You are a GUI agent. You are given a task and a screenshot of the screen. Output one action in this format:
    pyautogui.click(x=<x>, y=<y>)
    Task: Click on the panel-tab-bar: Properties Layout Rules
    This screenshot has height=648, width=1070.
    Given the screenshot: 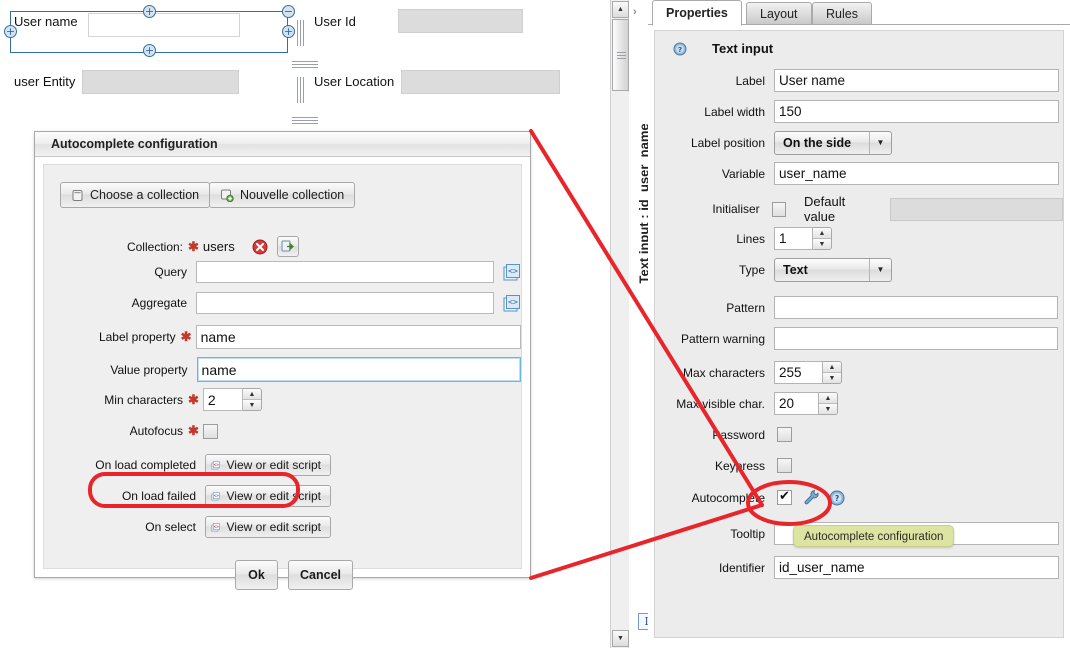 What is the action you would take?
    pyautogui.click(x=859, y=13)
    